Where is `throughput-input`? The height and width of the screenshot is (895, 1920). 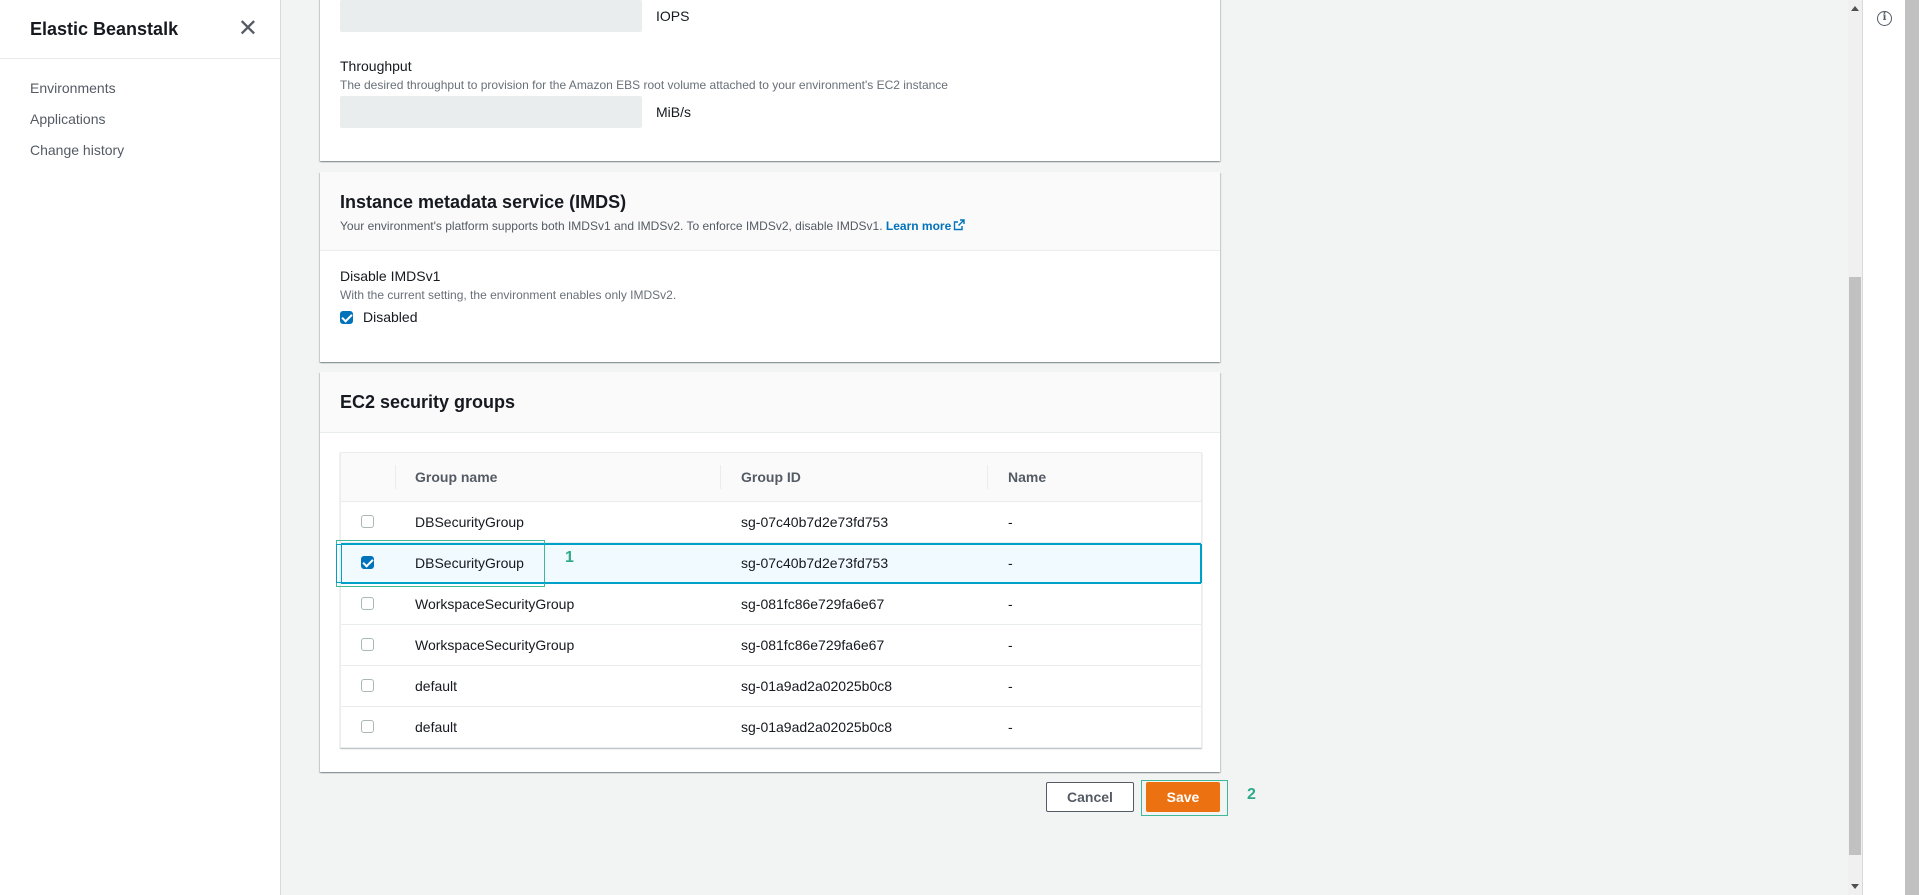
throughput-input is located at coordinates (491, 112).